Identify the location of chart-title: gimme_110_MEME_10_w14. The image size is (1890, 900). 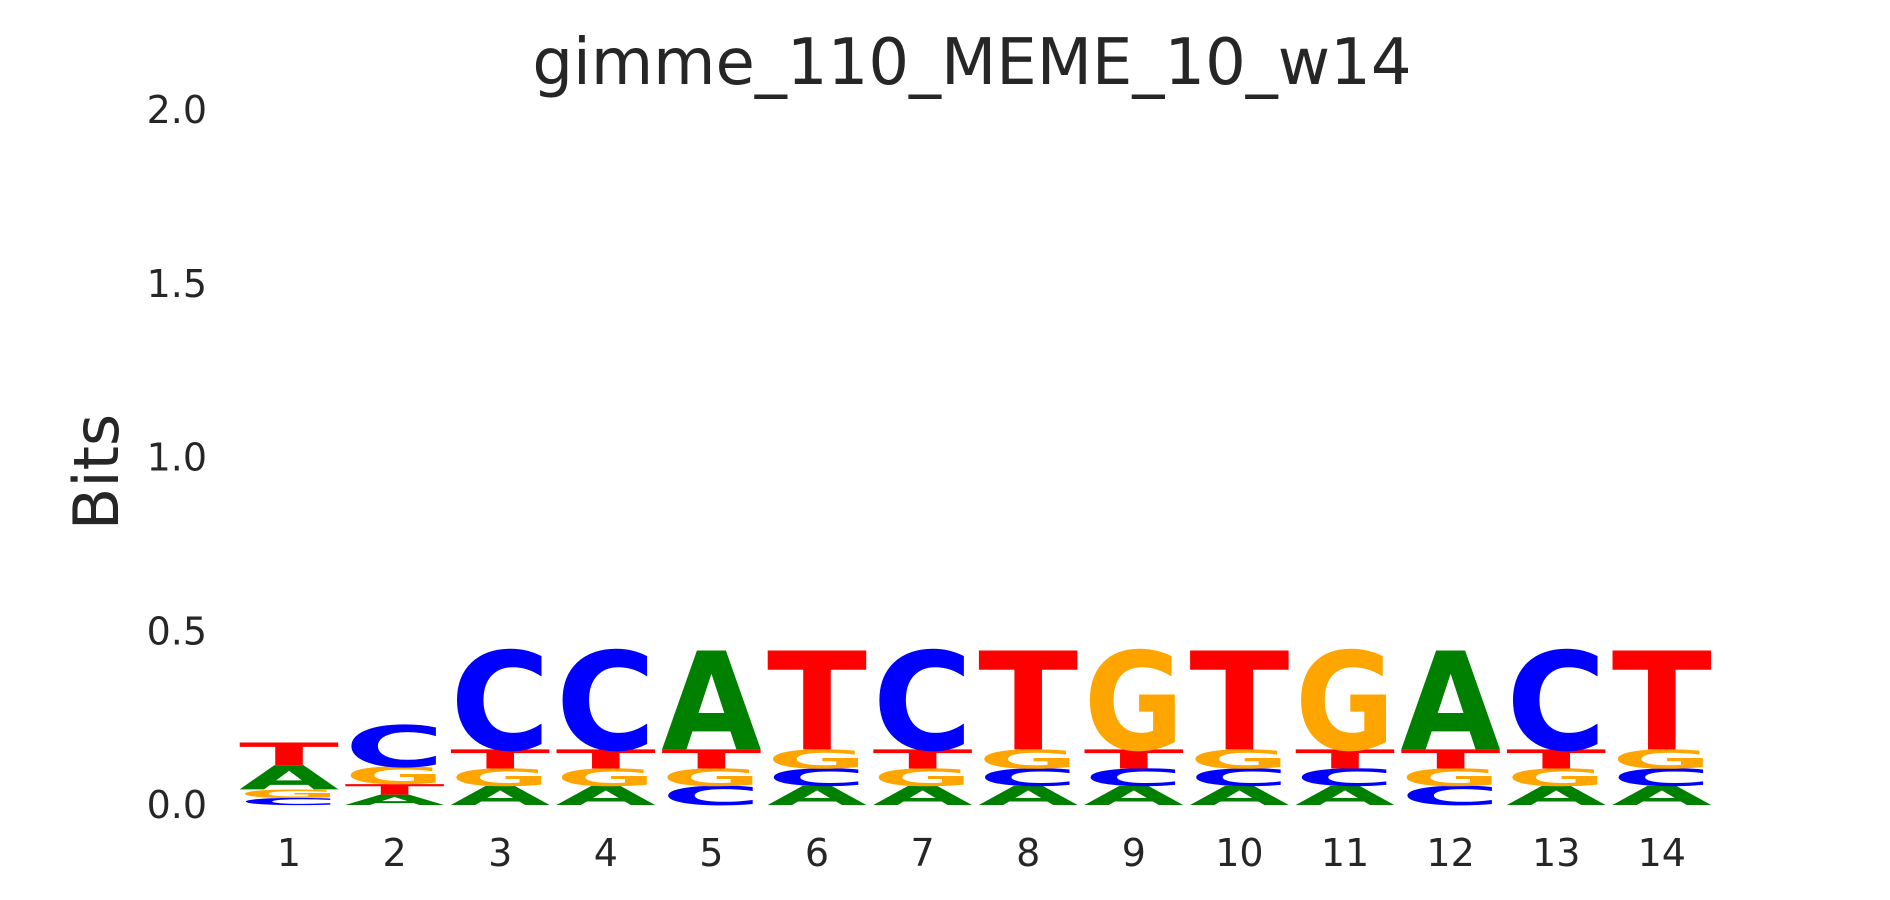
(971, 63).